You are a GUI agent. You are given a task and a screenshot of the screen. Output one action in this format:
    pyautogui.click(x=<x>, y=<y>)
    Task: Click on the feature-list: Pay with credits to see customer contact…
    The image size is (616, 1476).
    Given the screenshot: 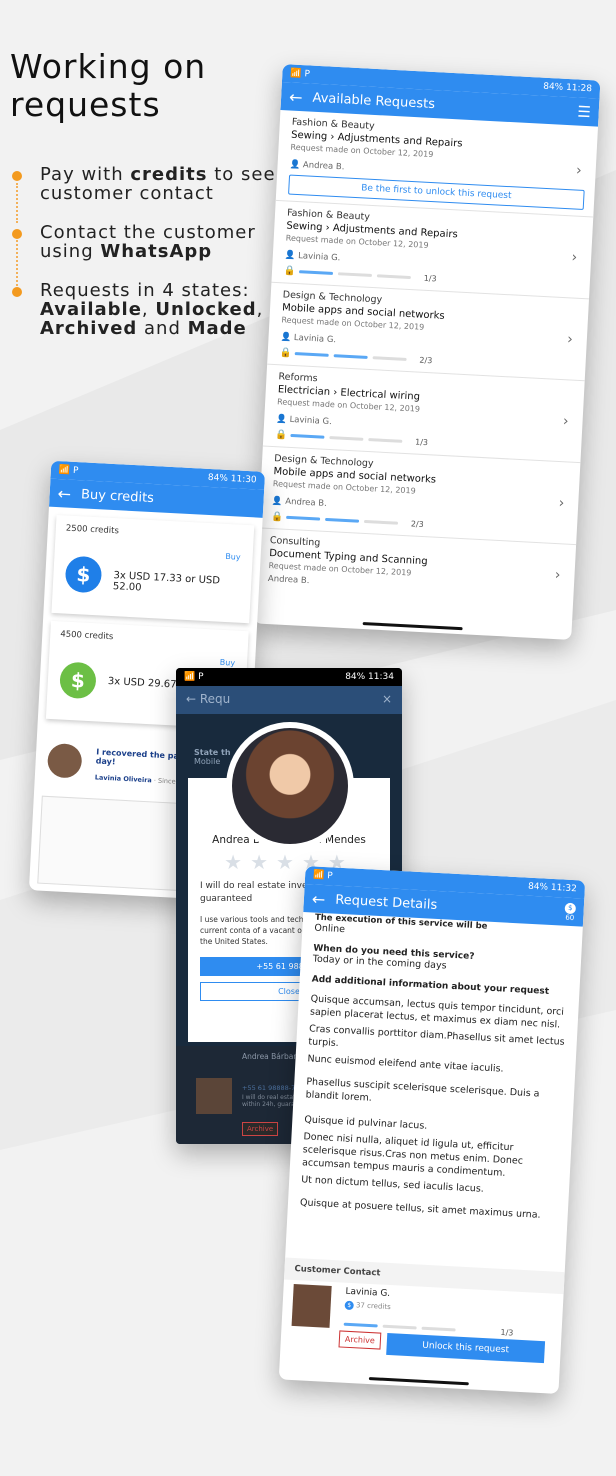 What is the action you would take?
    pyautogui.click(x=152, y=261)
    